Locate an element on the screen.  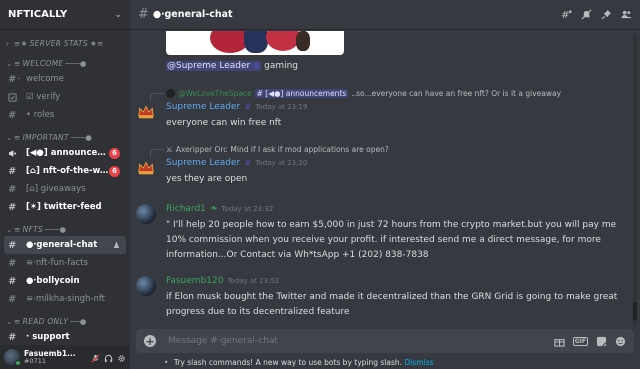
message-composer: + Message #‧general-chat GIF is located at coordinates (385, 341).